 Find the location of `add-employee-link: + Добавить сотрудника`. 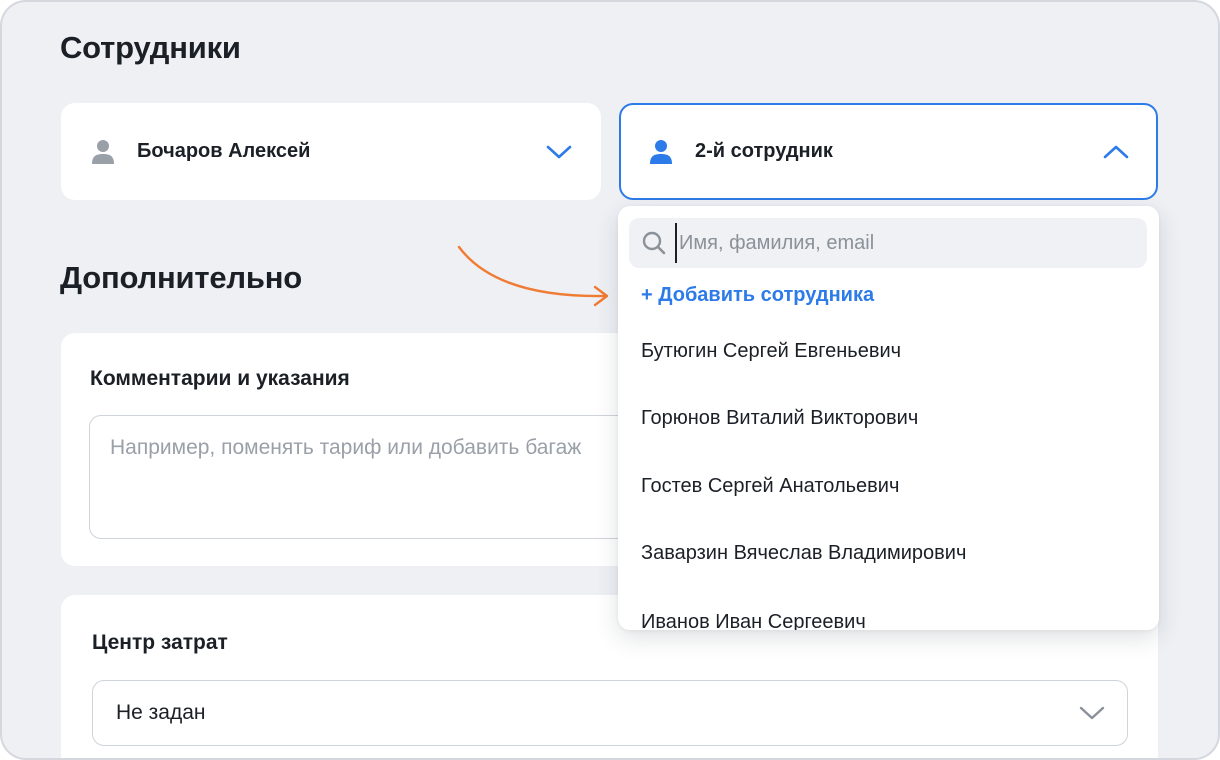

add-employee-link: + Добавить сотрудника is located at coordinates (757, 295).